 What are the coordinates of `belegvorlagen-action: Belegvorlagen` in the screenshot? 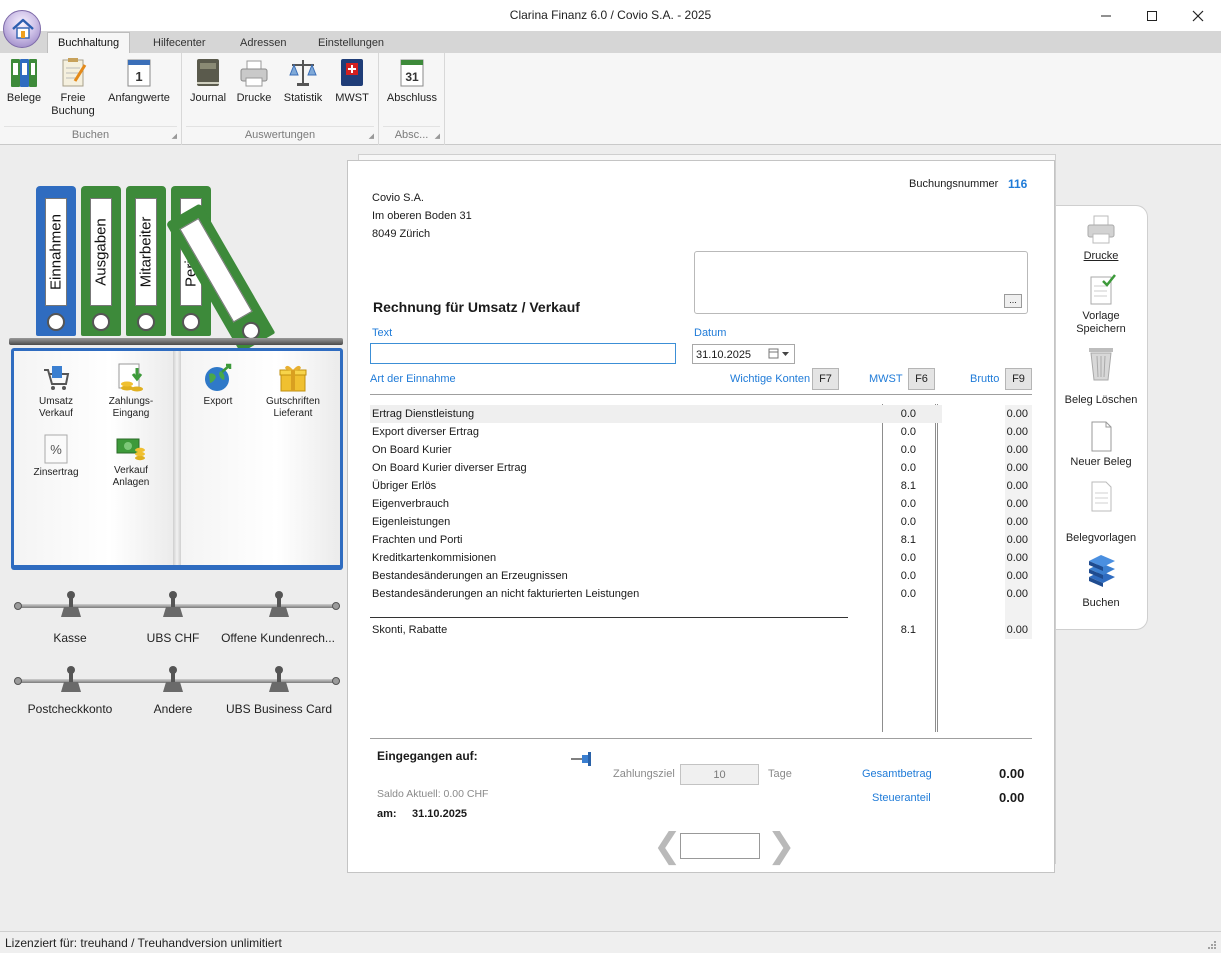 It's located at (1101, 512).